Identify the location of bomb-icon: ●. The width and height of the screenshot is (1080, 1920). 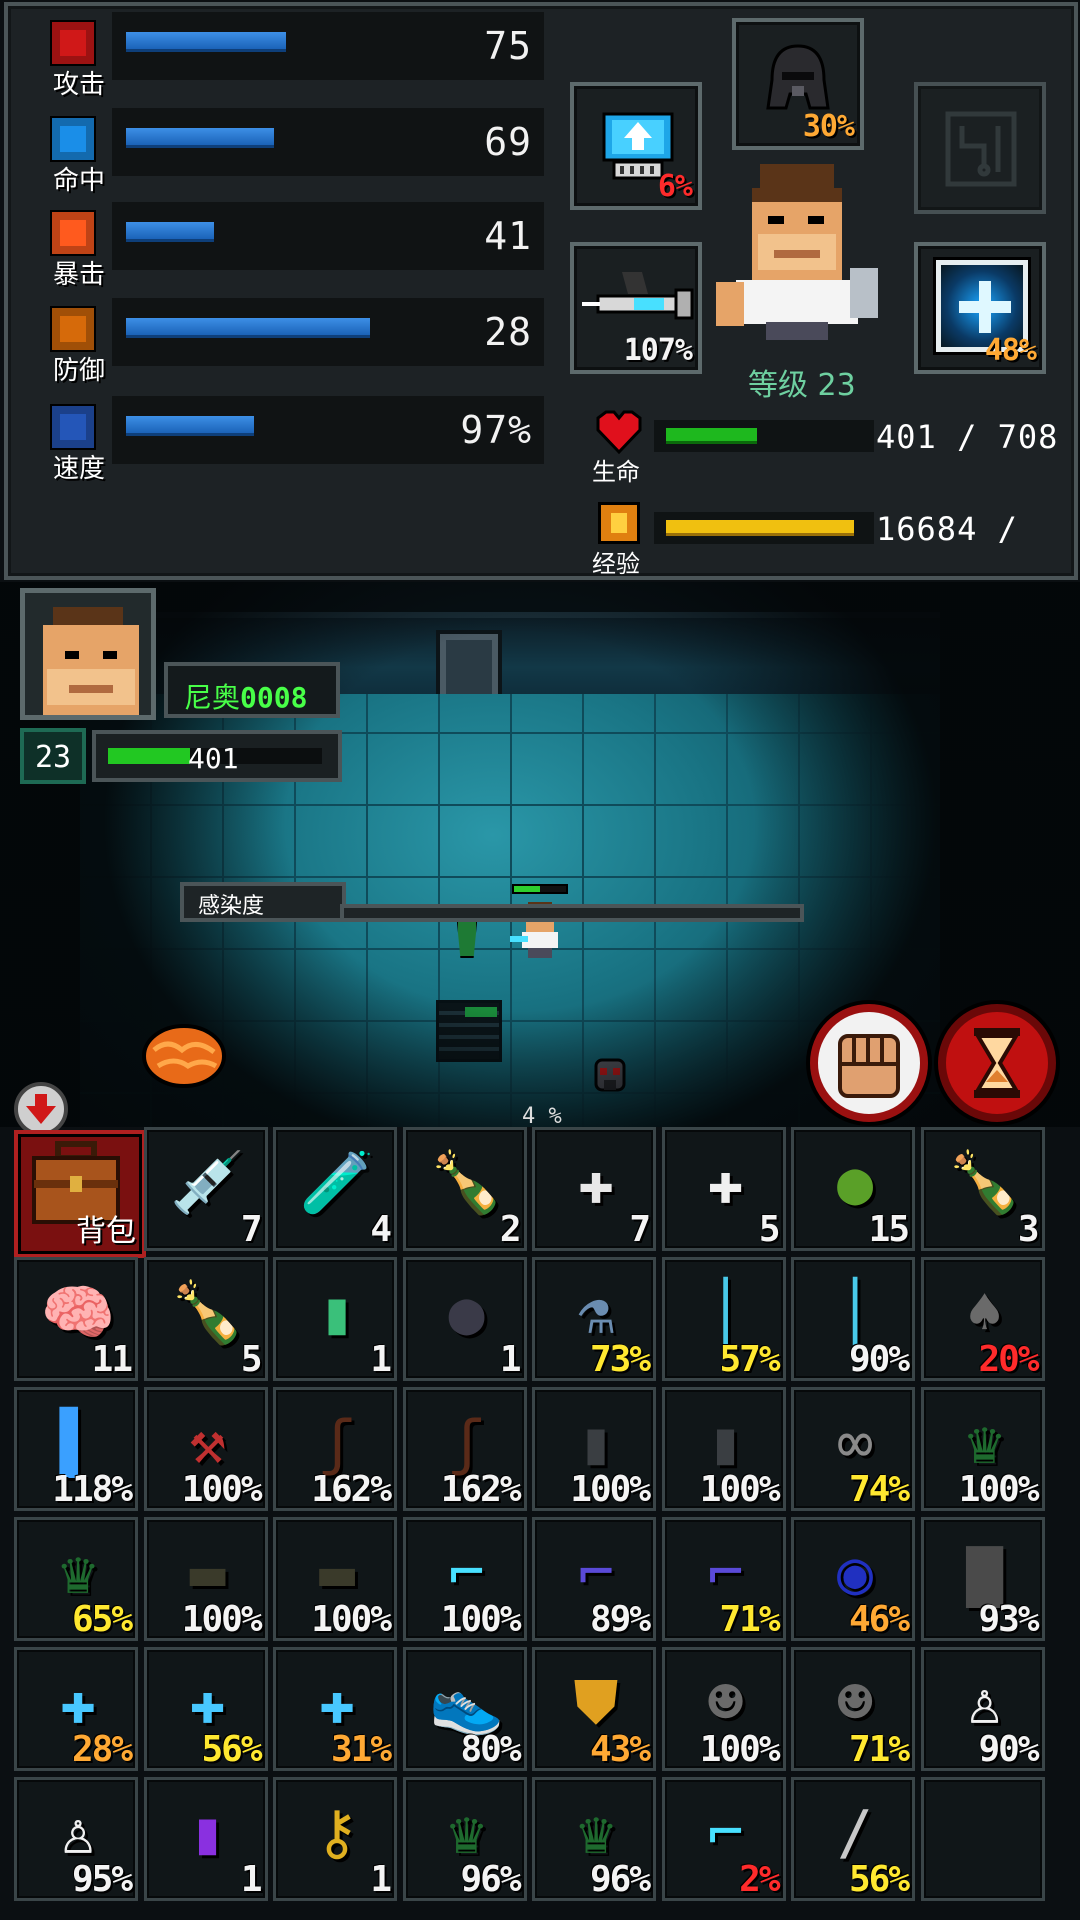
(466, 1313).